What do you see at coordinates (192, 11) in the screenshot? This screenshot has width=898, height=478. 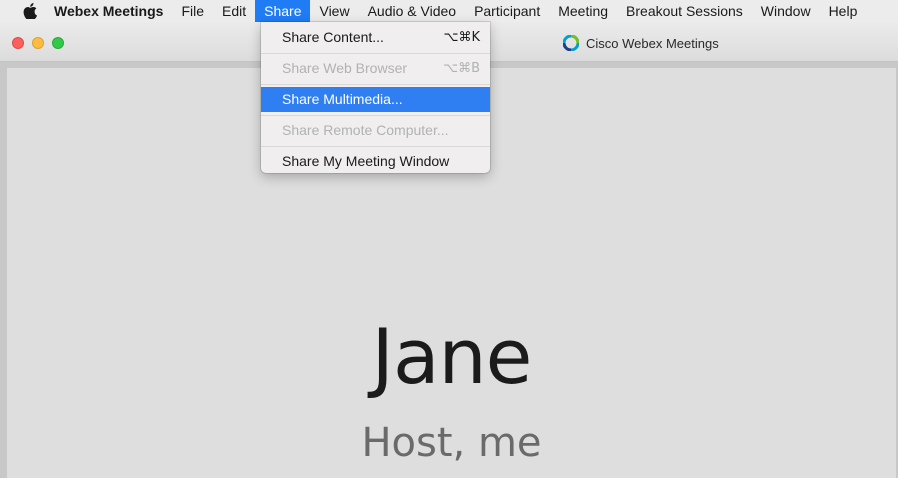 I see `menu-file: File` at bounding box center [192, 11].